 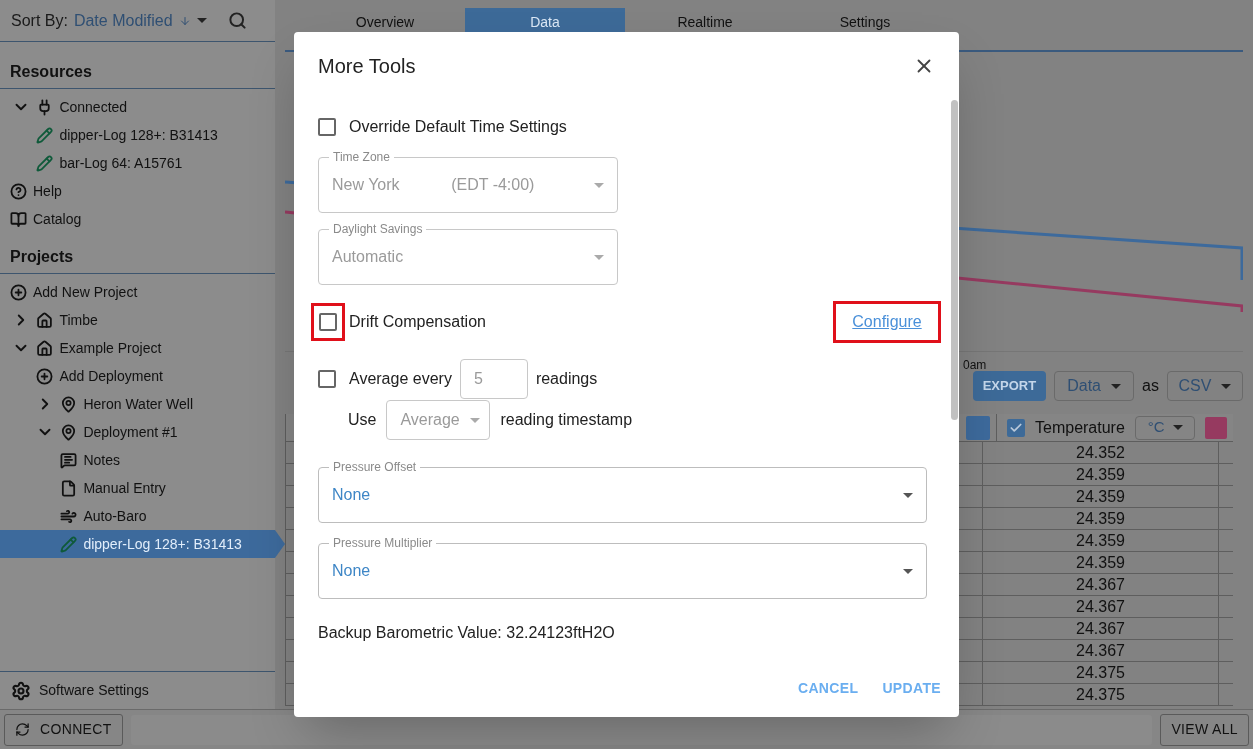 What do you see at coordinates (184, 20) in the screenshot?
I see `arrow-down-icon` at bounding box center [184, 20].